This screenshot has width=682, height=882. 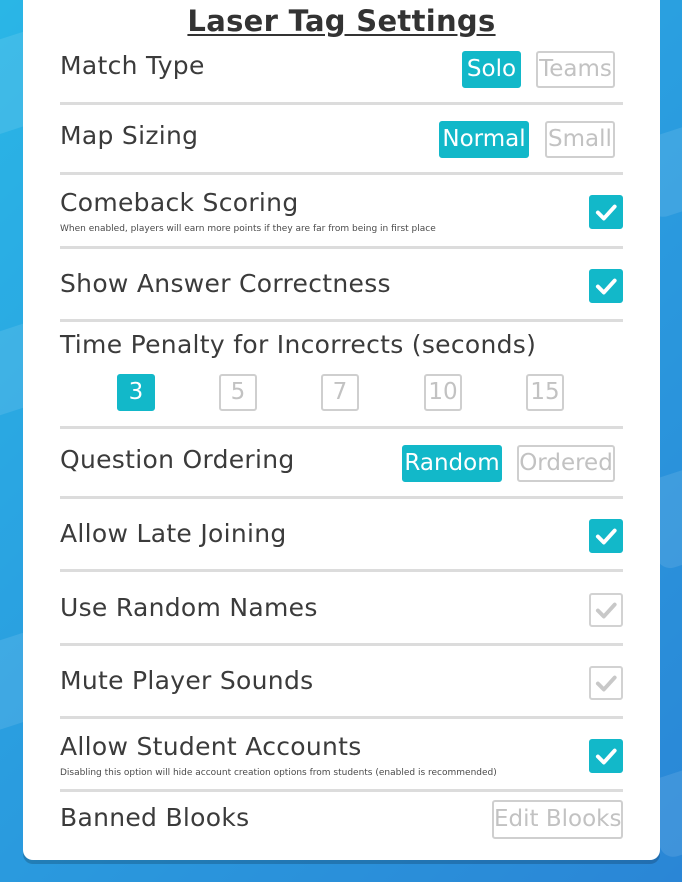 I want to click on mute-player-sounds-checkbox, so click(x=606, y=683).